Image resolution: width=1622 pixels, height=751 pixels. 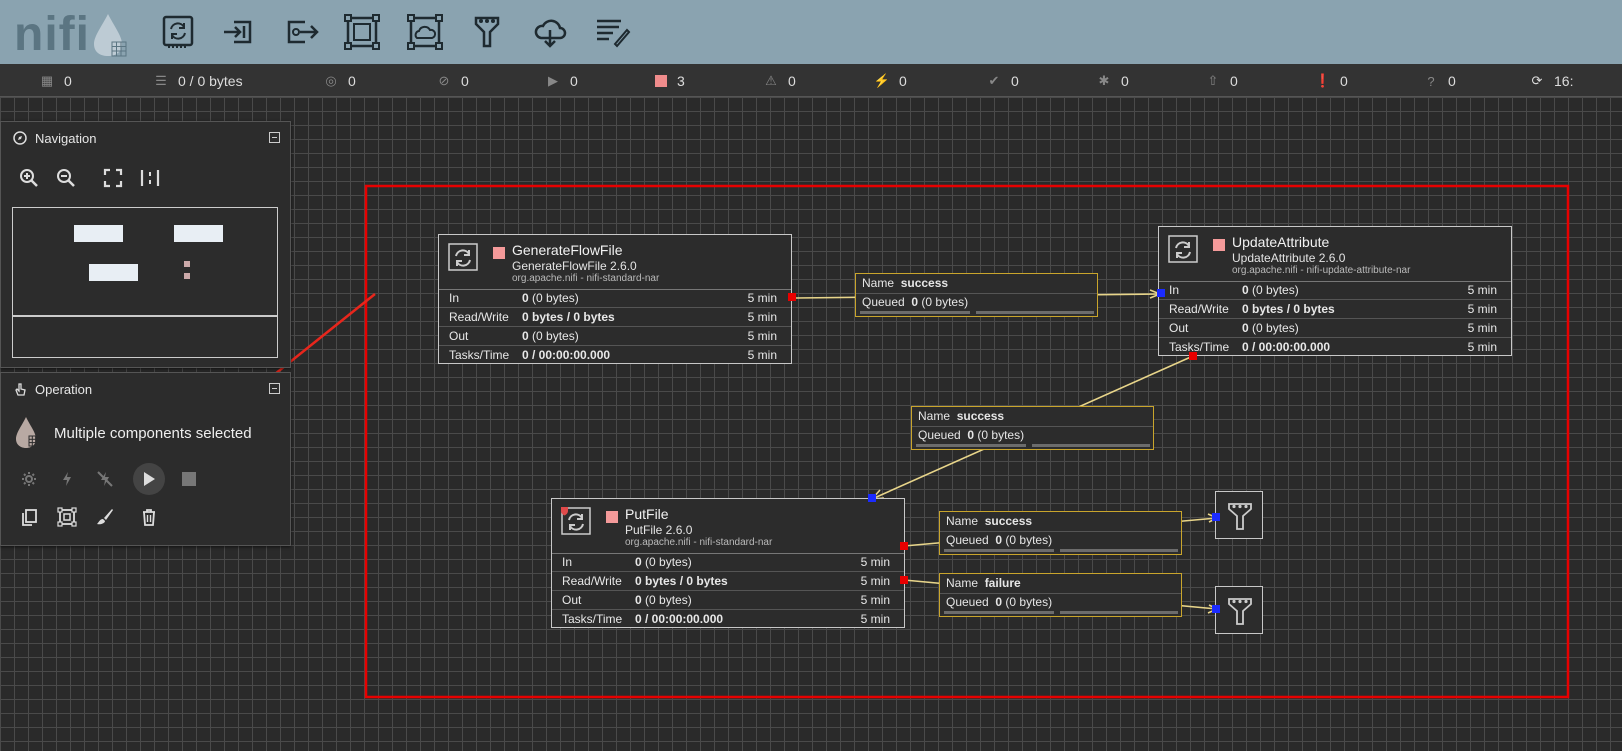 I want to click on expand-icon, so click(x=113, y=178).